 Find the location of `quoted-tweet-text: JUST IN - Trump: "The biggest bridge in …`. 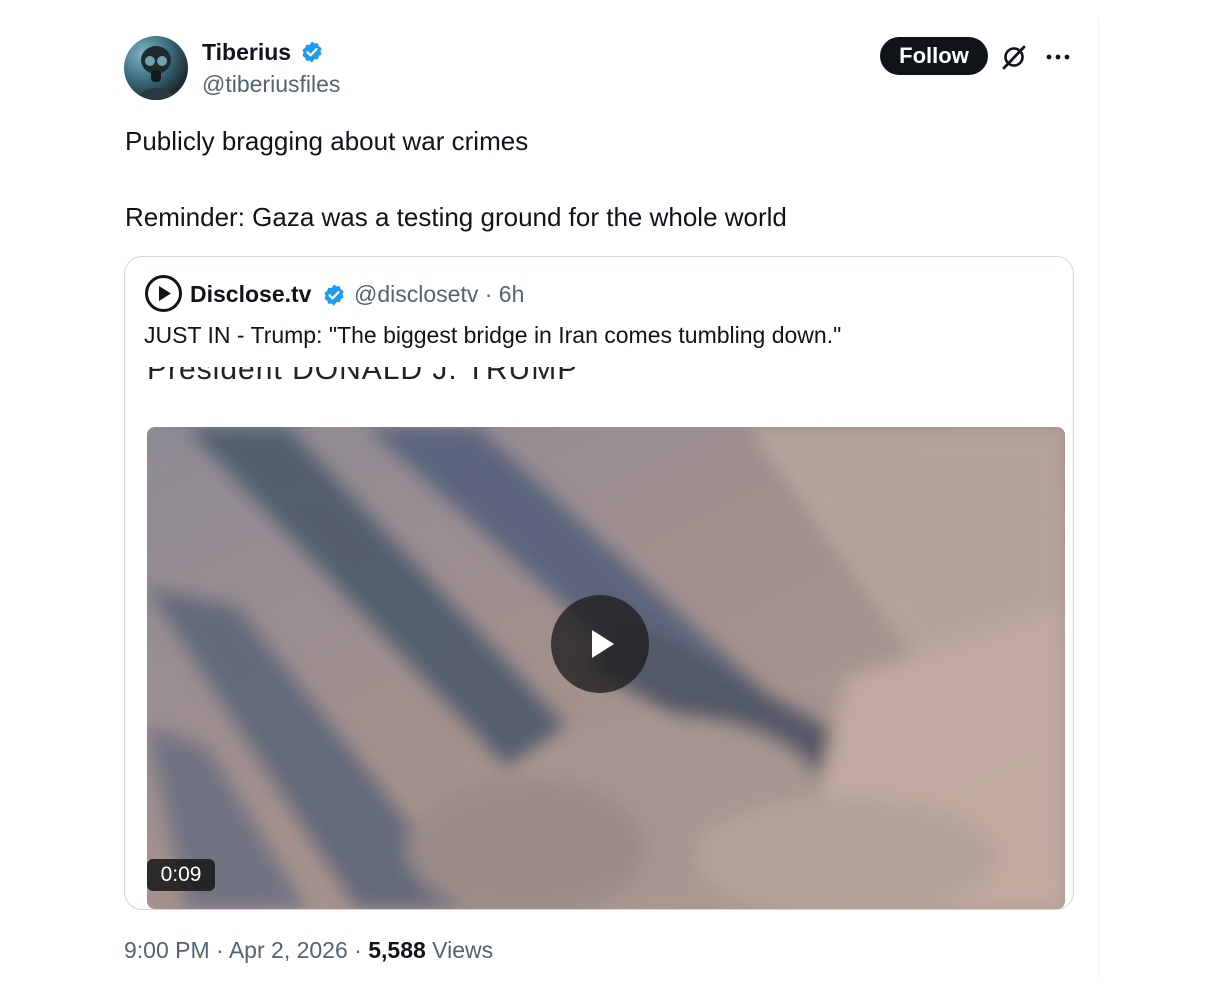

quoted-tweet-text: JUST IN - Trump: "The biggest bridge in … is located at coordinates (493, 335).